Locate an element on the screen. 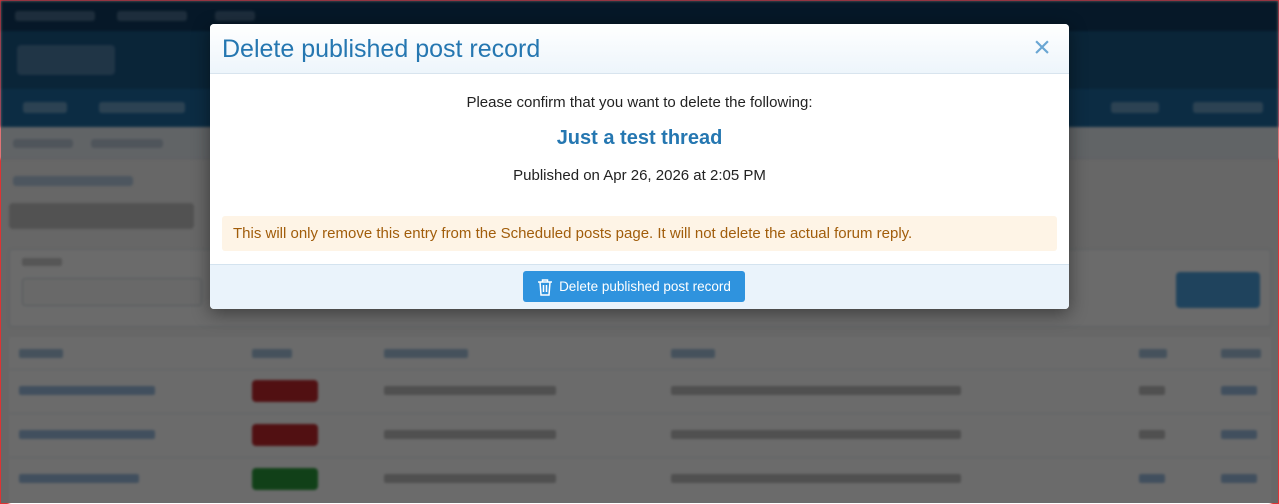 The height and width of the screenshot is (504, 1279). dialog-footer: Delete published post record is located at coordinates (639, 286).